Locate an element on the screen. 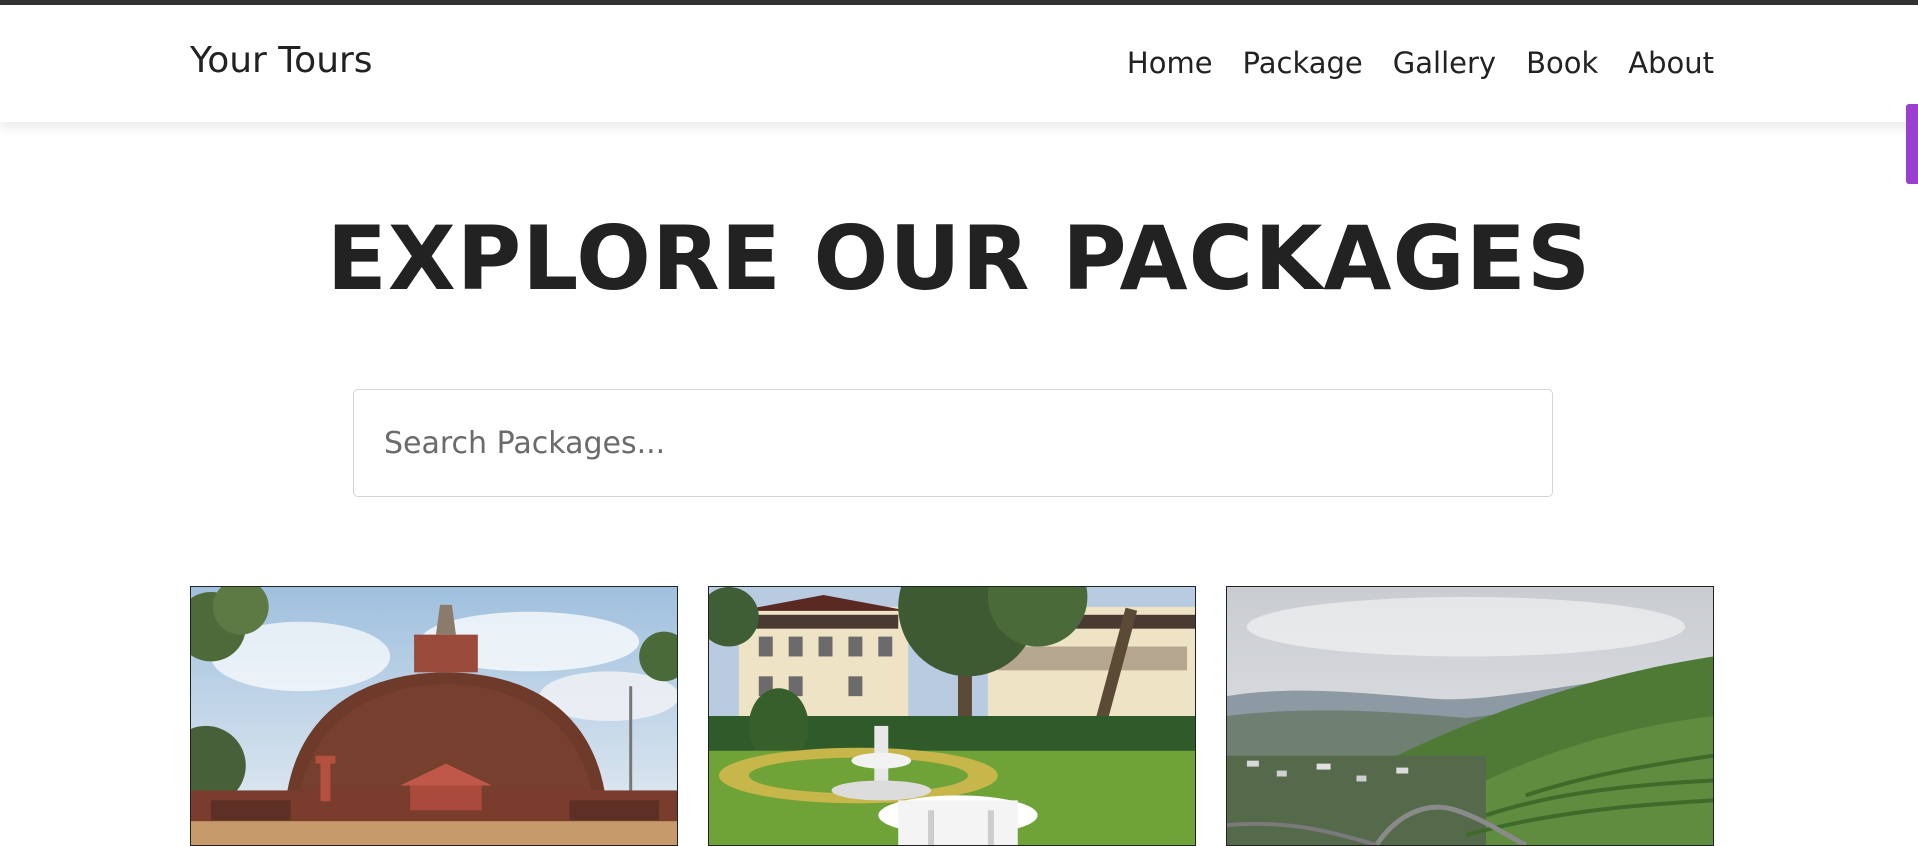 The height and width of the screenshot is (846, 1918). nav-menu: Home Package Gallery Book About is located at coordinates (1420, 63).